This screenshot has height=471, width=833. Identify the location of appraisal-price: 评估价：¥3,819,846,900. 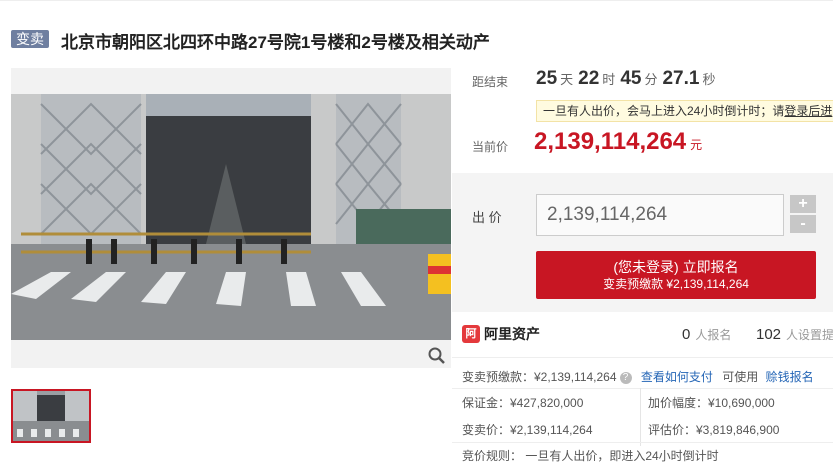
(714, 430).